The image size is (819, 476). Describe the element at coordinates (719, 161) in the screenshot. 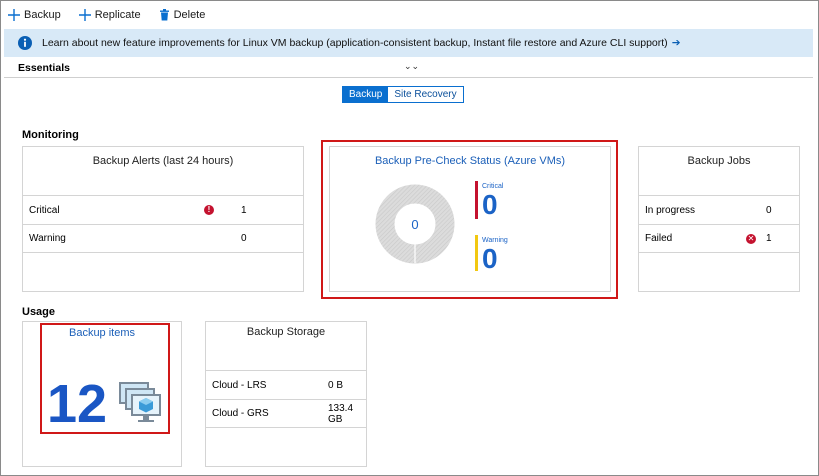

I see `backup-jobs-title: Backup Jobs` at that location.